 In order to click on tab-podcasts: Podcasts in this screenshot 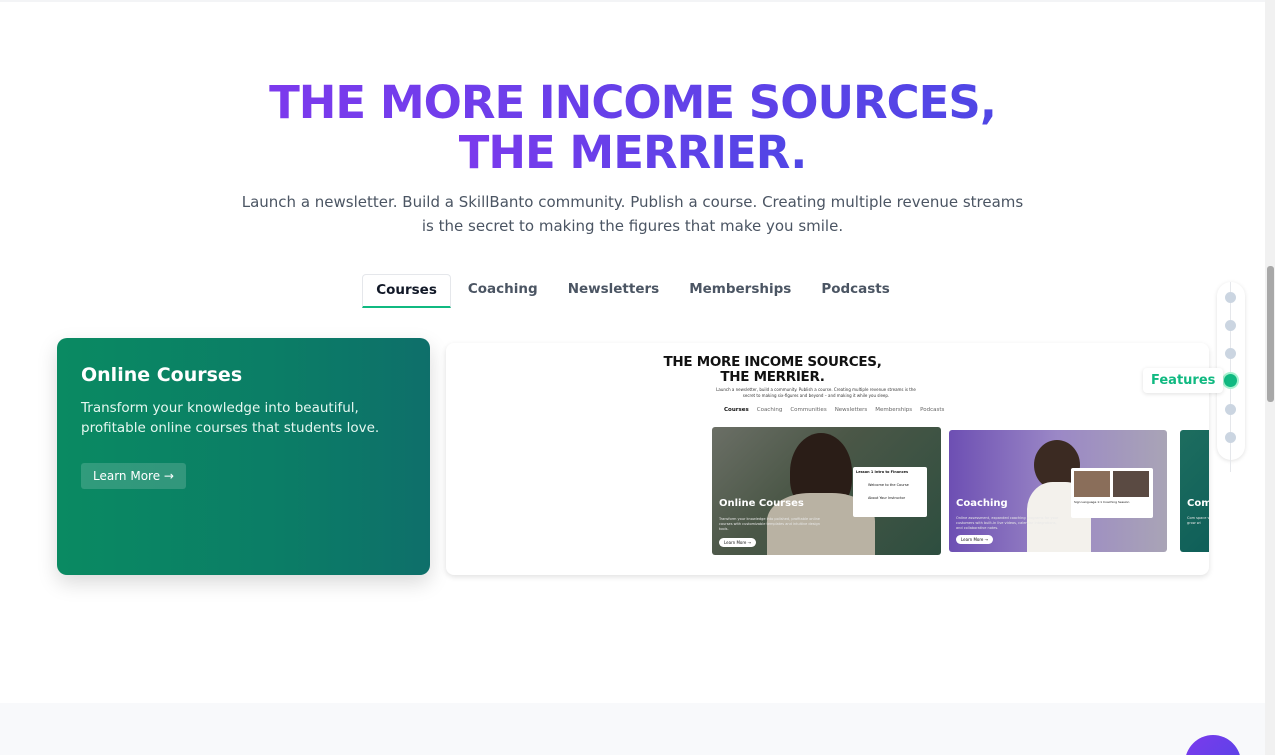, I will do `click(855, 291)`.